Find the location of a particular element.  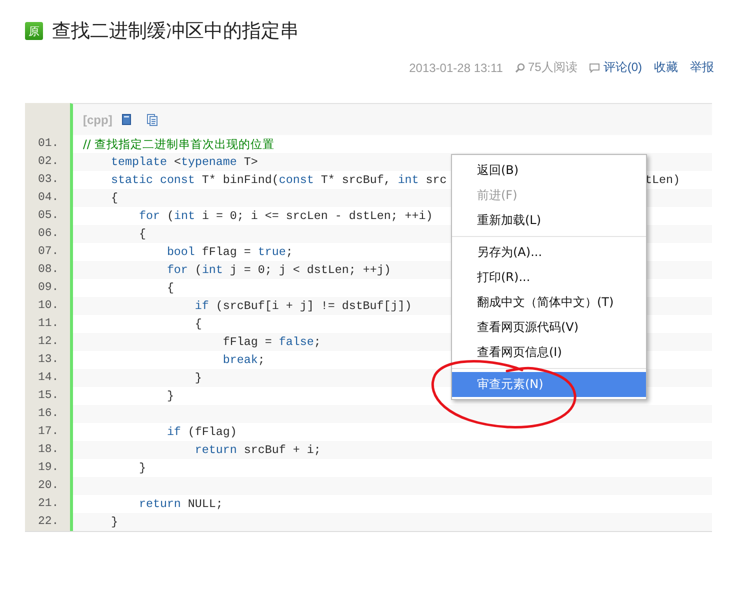

line-number: 08. is located at coordinates (47, 270).